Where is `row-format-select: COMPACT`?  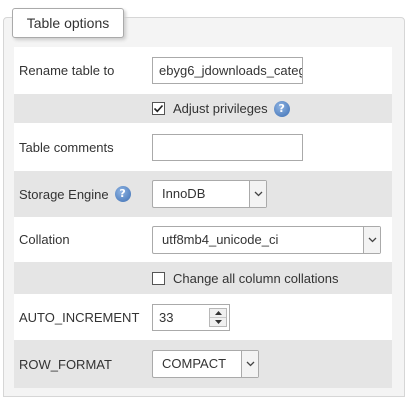 row-format-select: COMPACT is located at coordinates (205, 364).